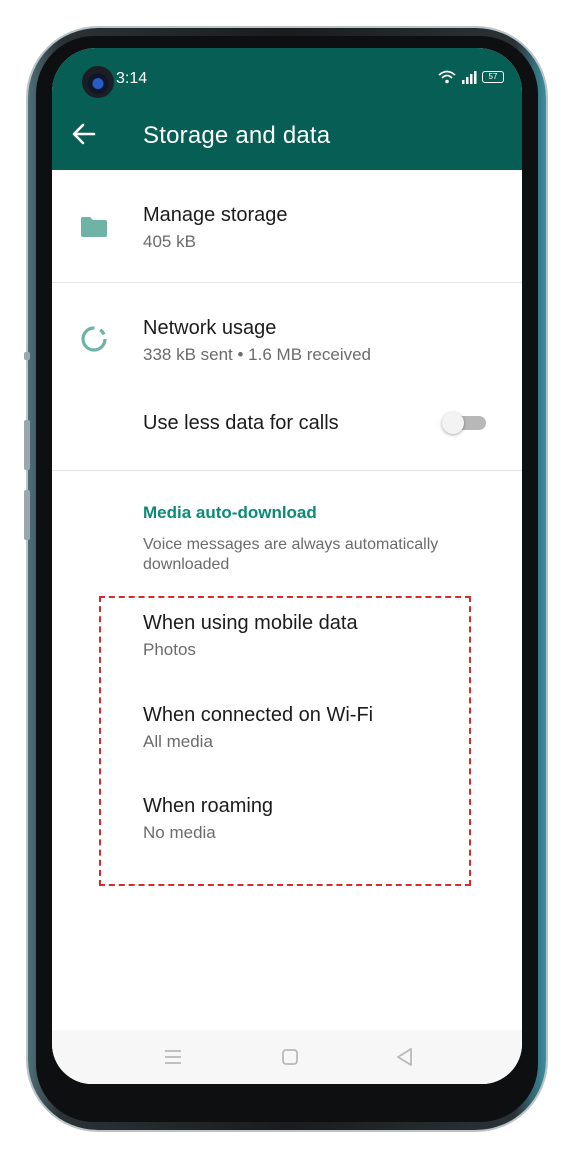 The height and width of the screenshot is (1158, 574). Describe the element at coordinates (98, 82) in the screenshot. I see `front-camera` at that location.